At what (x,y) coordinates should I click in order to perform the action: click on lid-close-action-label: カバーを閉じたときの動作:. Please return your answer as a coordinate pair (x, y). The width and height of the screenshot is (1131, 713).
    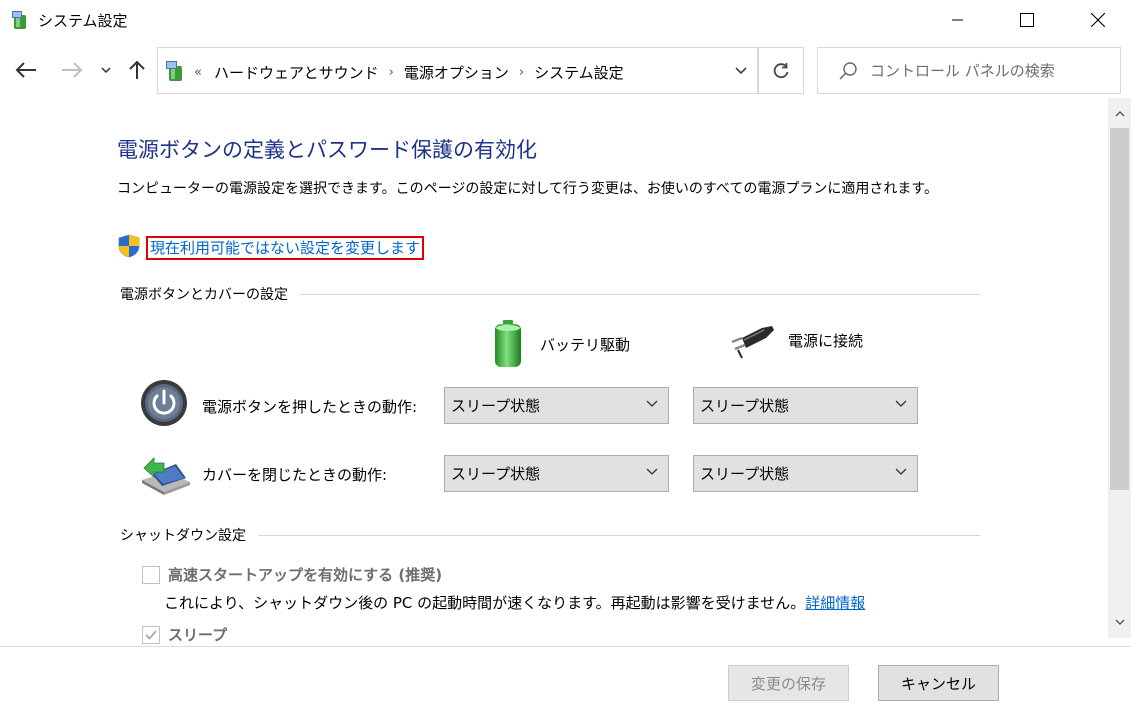
    Looking at the image, I should click on (295, 475).